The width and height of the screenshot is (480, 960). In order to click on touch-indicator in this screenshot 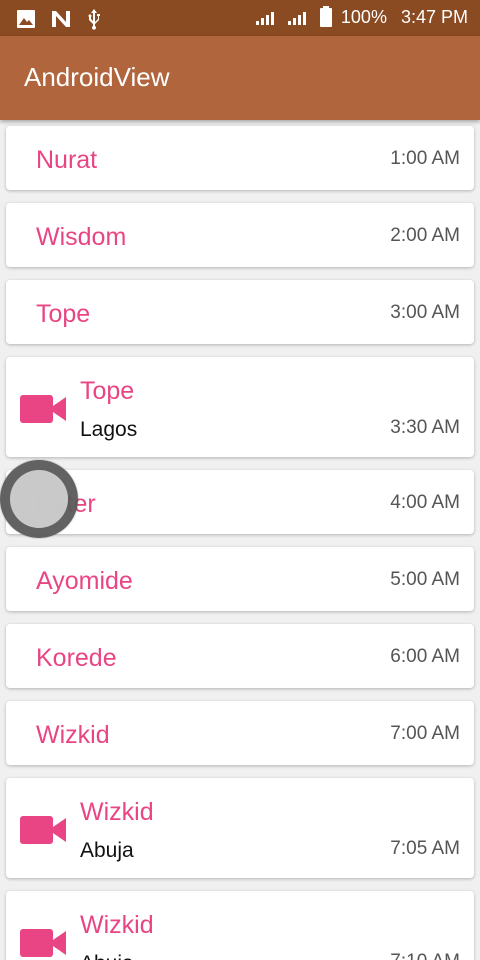, I will do `click(39, 499)`.